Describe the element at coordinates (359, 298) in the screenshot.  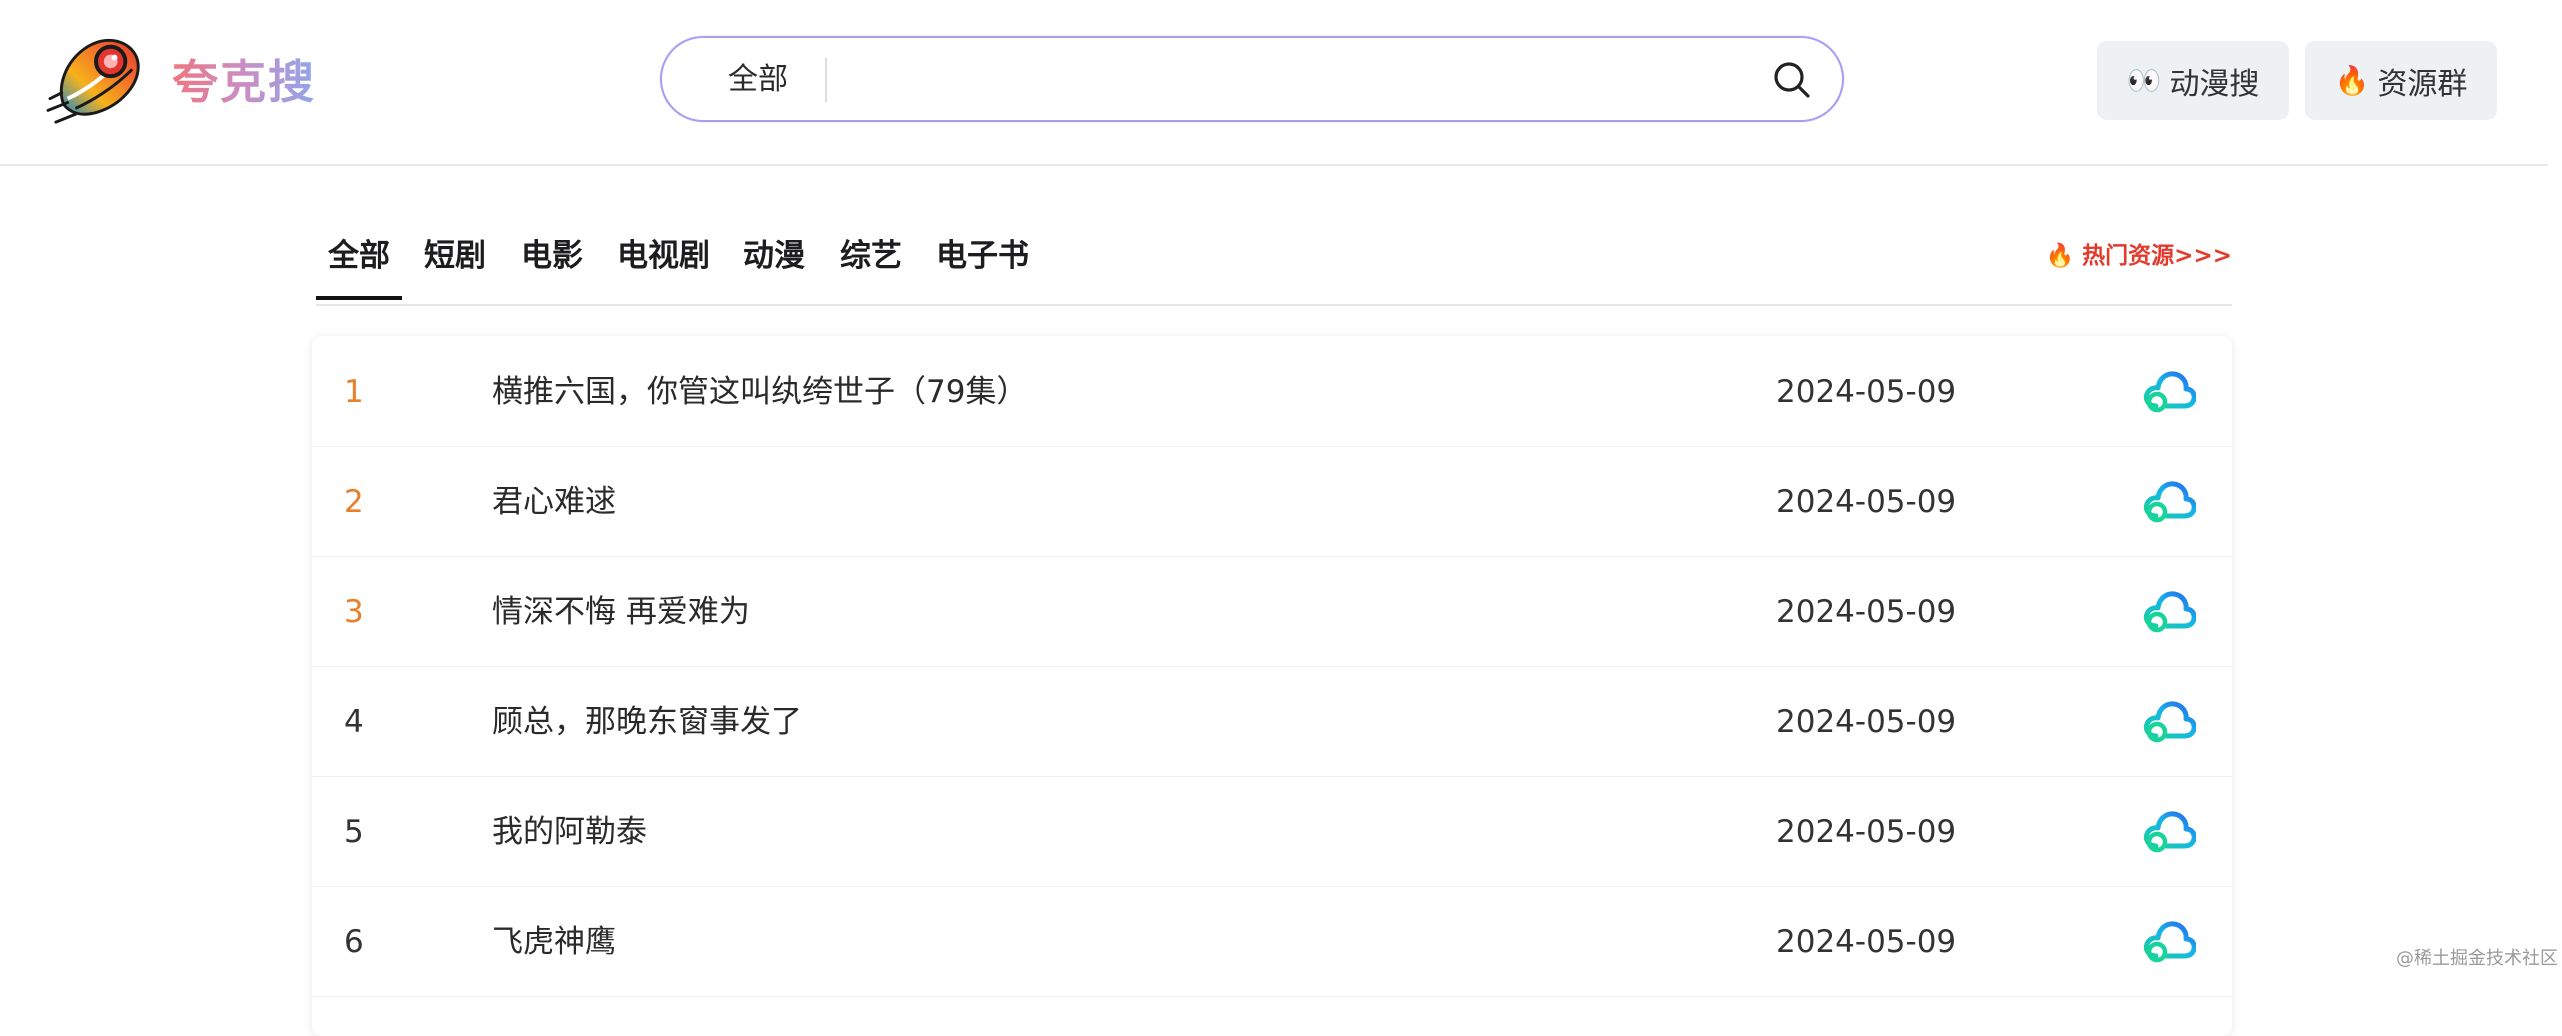
I see `active-tab-indicator` at that location.